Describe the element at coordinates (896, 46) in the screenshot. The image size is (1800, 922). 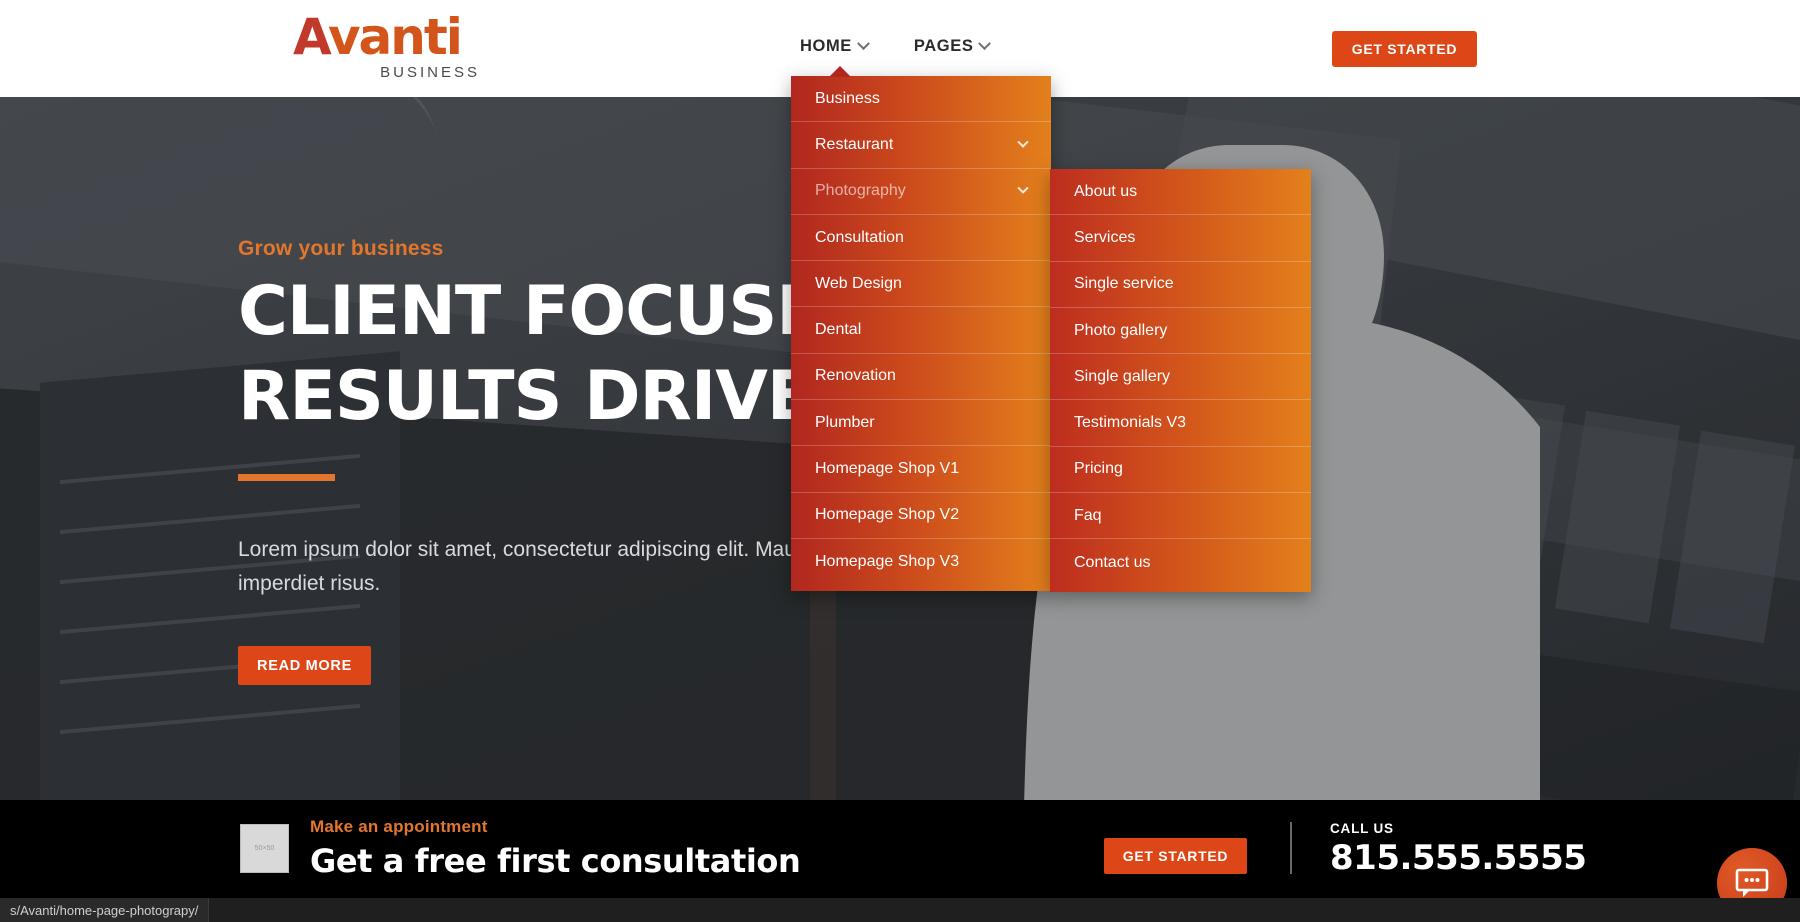
I see `main-navigation: HOME PAGES` at that location.